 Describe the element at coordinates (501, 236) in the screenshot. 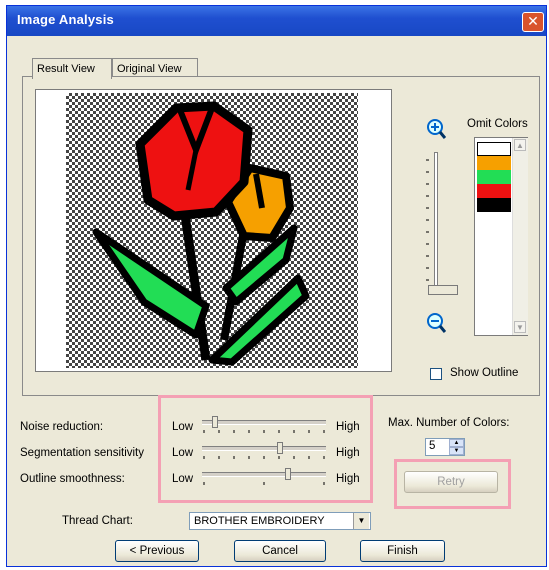

I see `omit-colors-list: ▲ ▼` at that location.